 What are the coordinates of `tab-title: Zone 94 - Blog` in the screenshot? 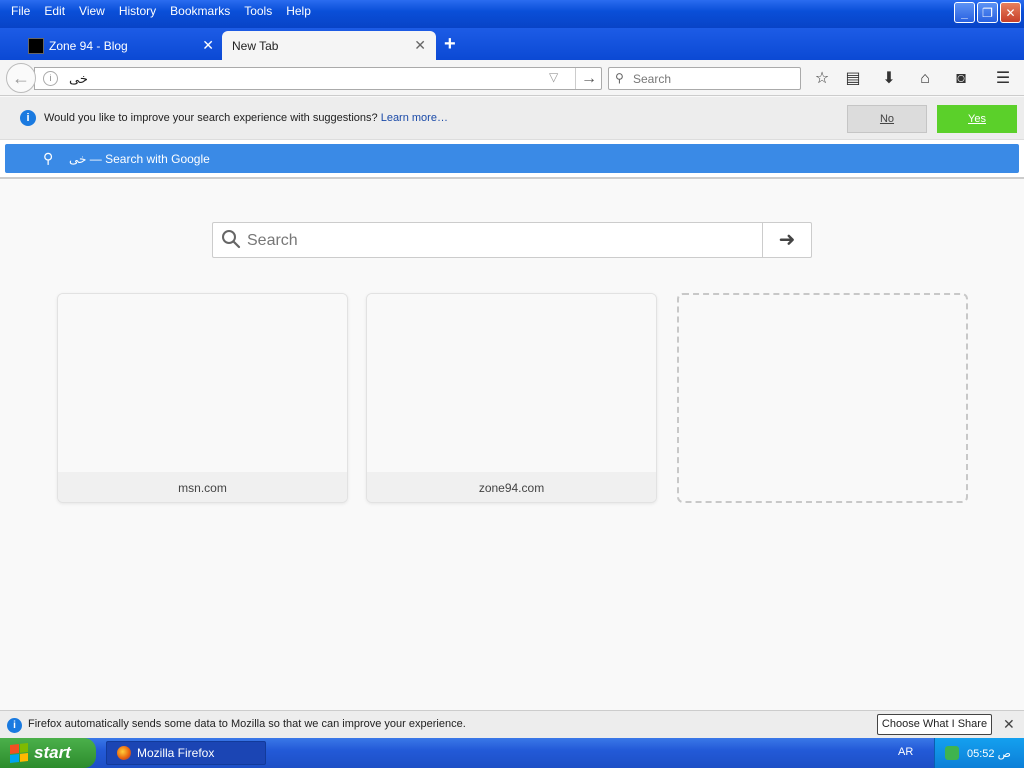 It's located at (88, 45).